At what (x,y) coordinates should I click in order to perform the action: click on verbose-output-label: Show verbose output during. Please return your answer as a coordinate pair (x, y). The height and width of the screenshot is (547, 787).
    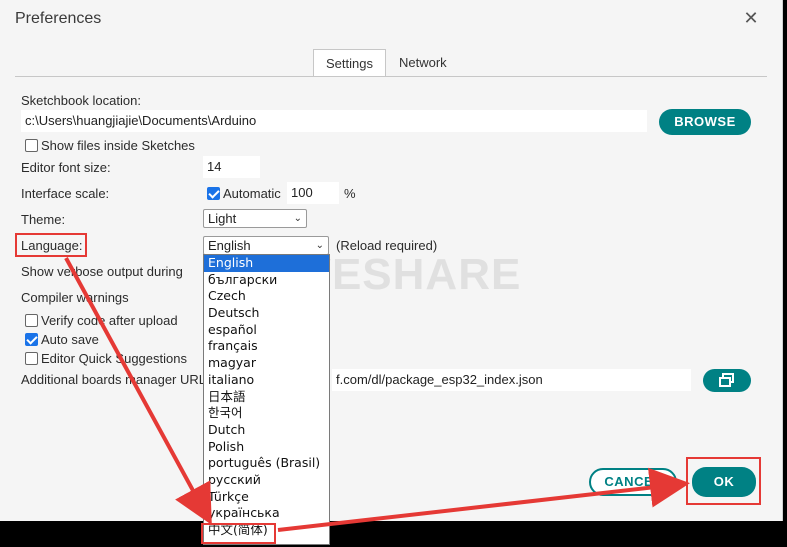
    Looking at the image, I should click on (102, 271).